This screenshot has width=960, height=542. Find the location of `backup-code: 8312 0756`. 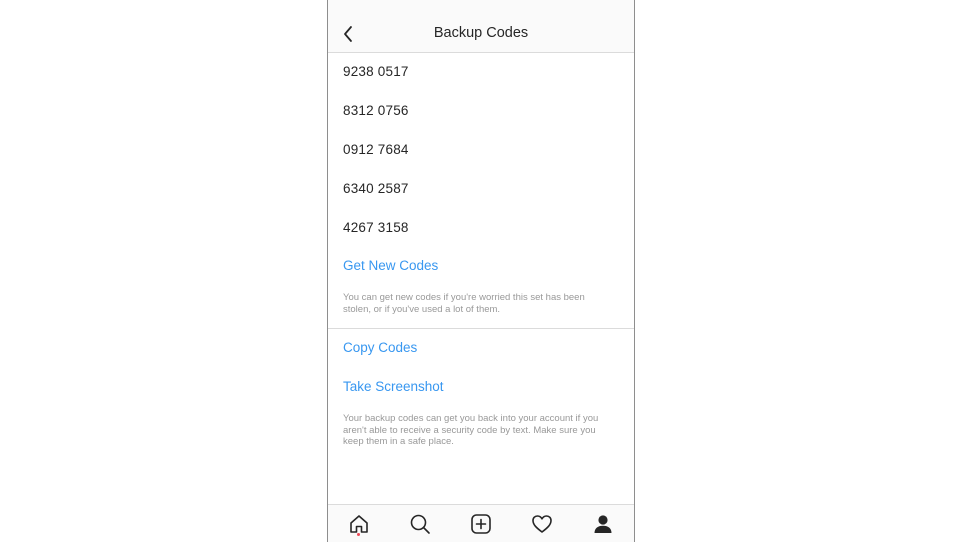

backup-code: 8312 0756 is located at coordinates (376, 110).